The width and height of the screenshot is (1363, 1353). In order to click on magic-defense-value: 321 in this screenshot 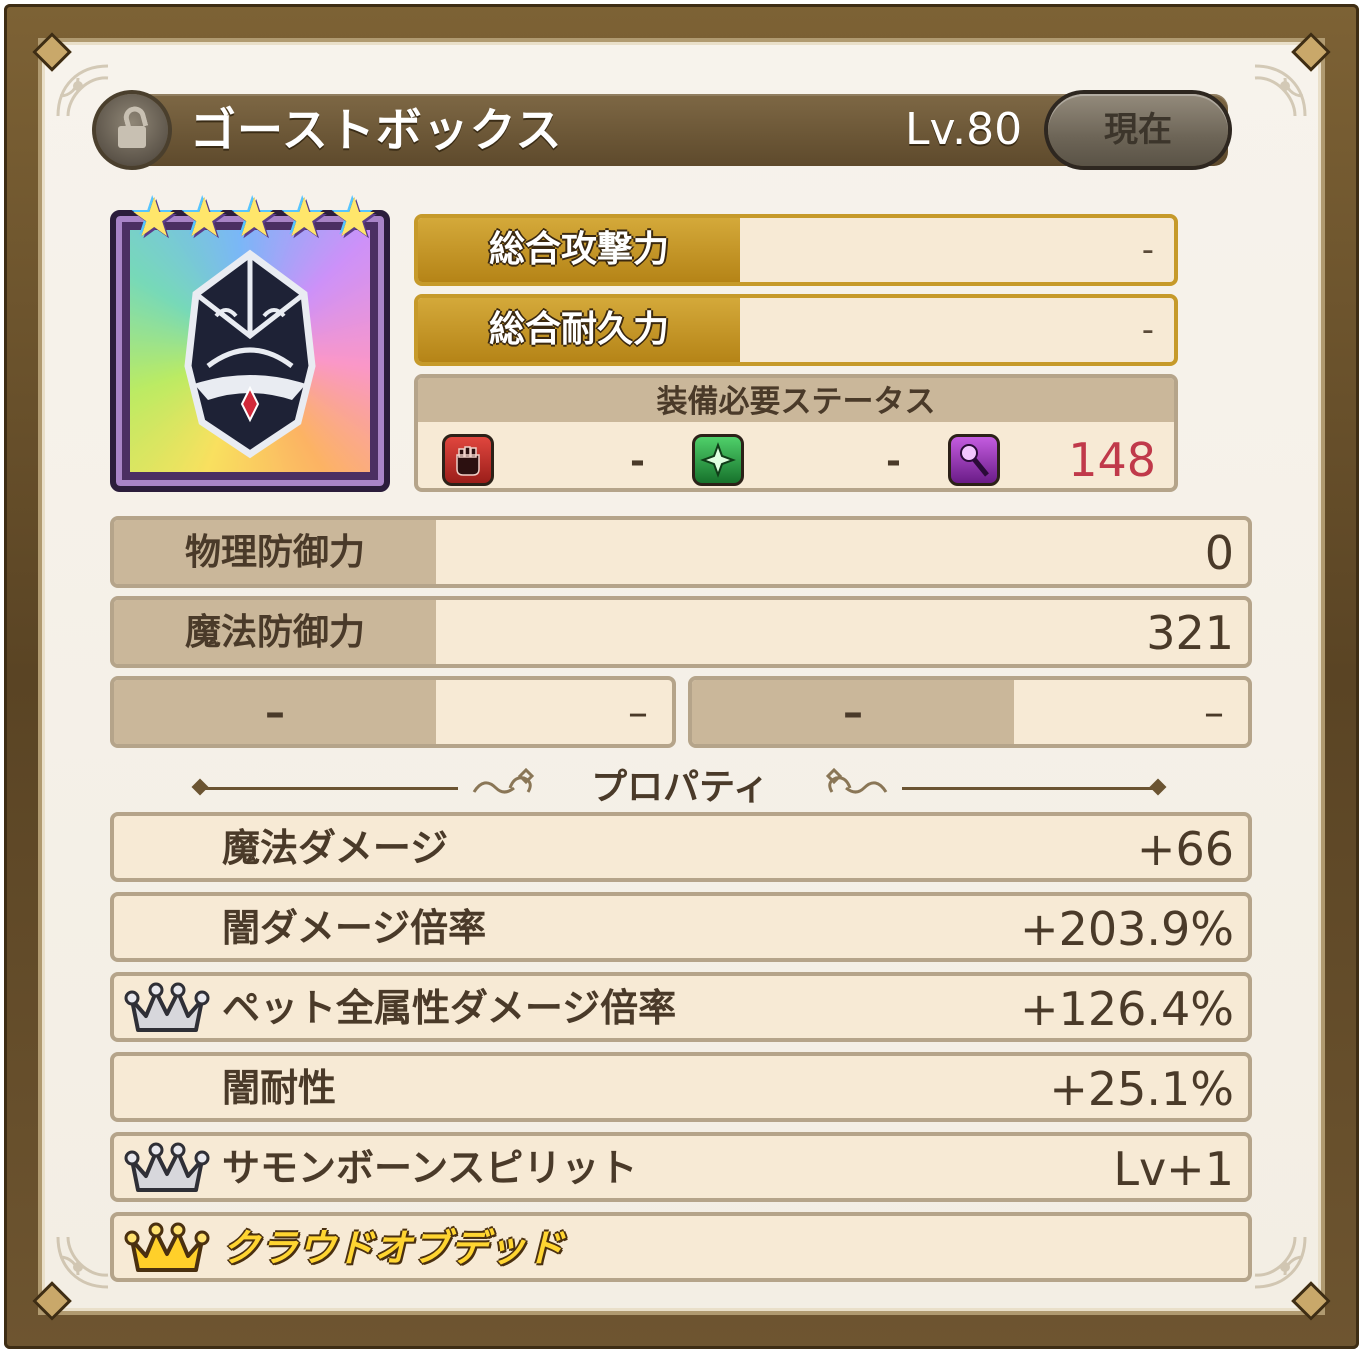, I will do `click(1190, 633)`.